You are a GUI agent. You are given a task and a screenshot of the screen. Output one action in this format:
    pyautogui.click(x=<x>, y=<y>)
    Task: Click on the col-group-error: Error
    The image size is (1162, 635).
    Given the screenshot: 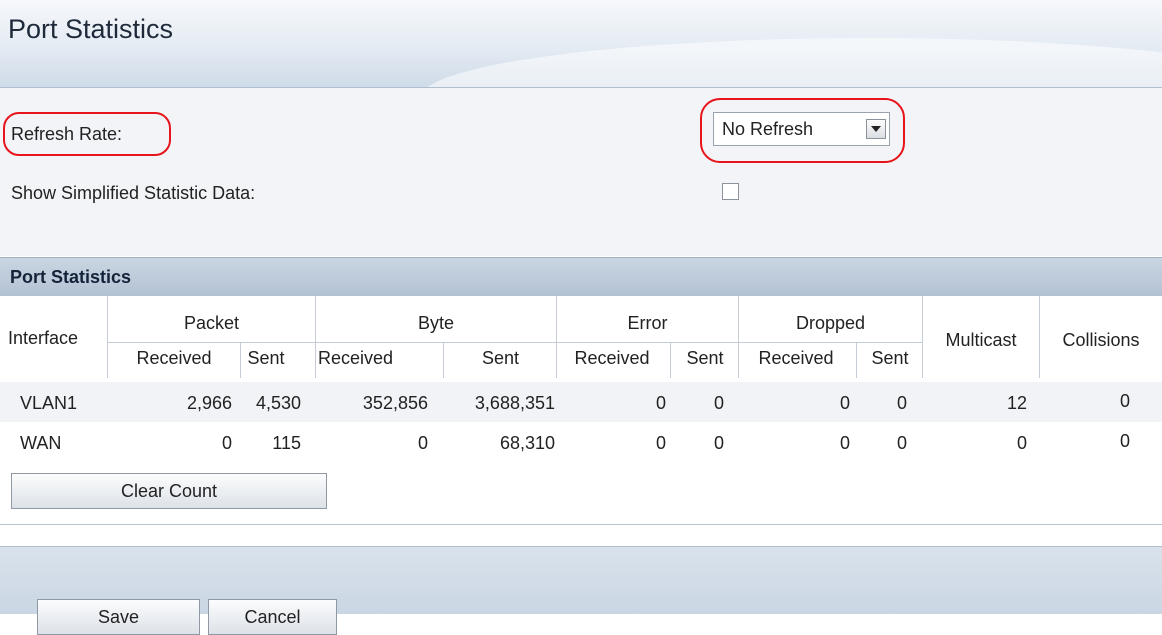 What is the action you would take?
    pyautogui.click(x=647, y=323)
    